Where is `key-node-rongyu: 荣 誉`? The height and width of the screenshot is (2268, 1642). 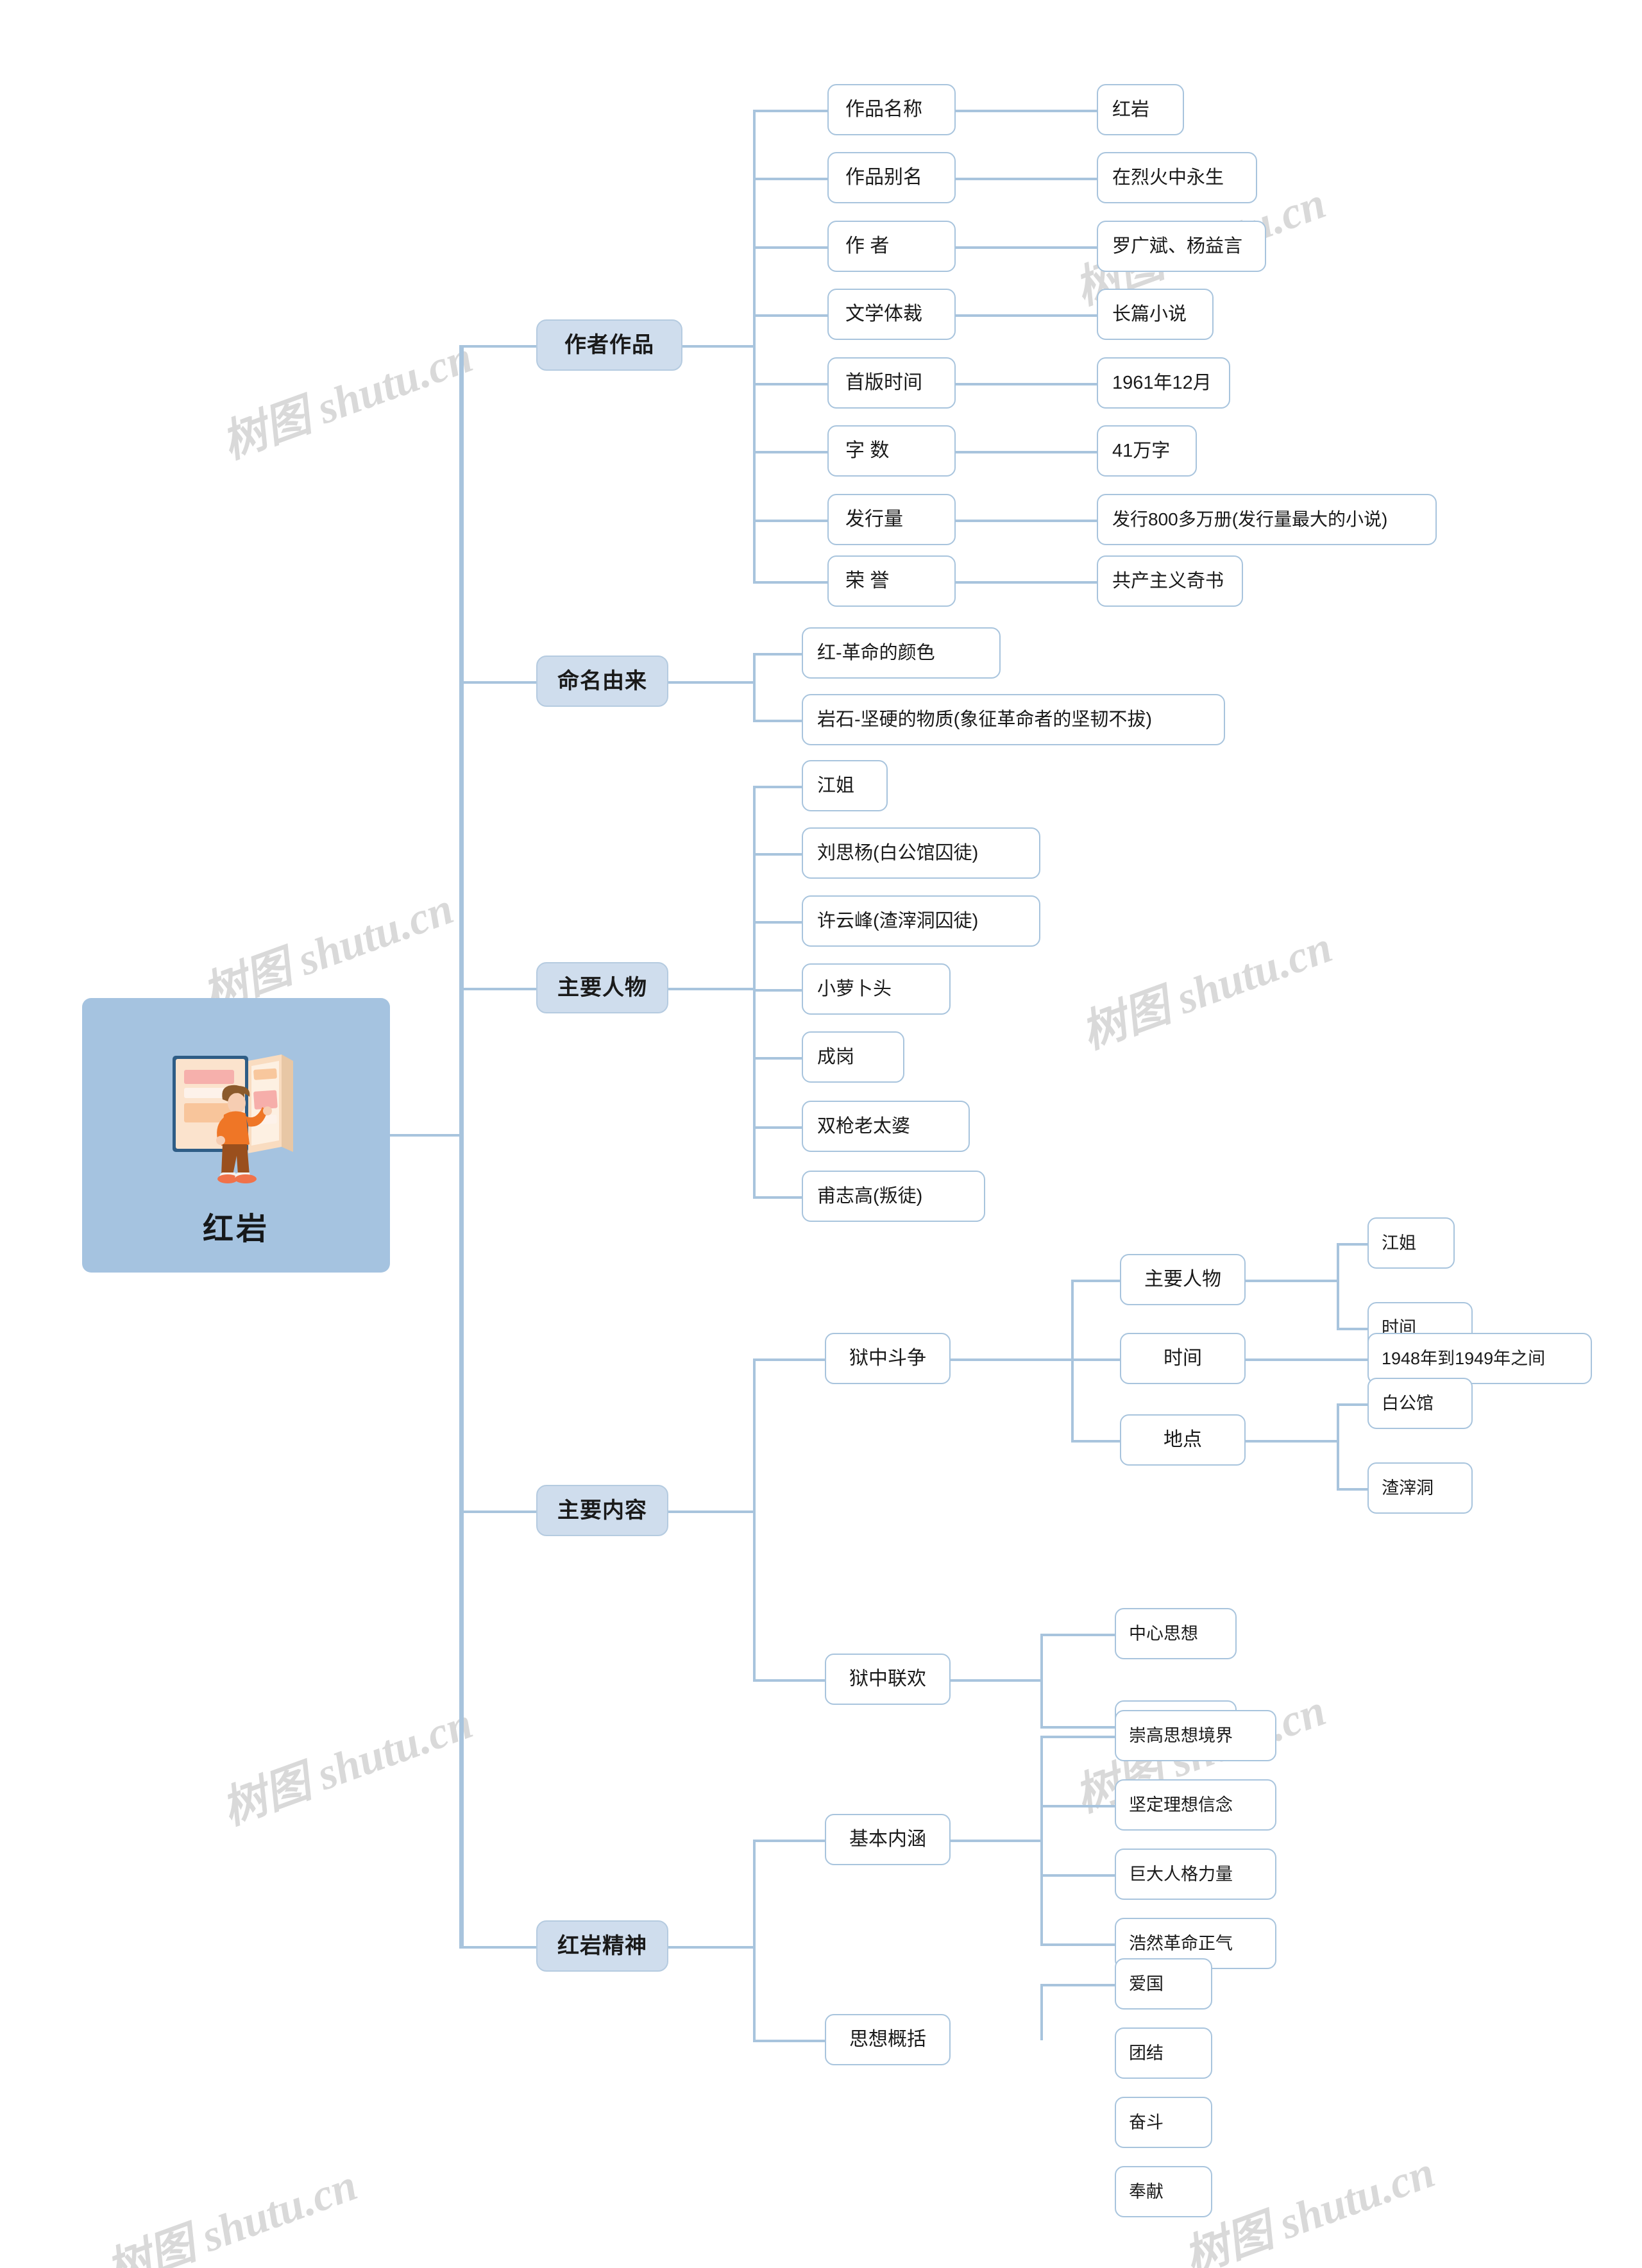
key-node-rongyu: 荣 誉 is located at coordinates (891, 581).